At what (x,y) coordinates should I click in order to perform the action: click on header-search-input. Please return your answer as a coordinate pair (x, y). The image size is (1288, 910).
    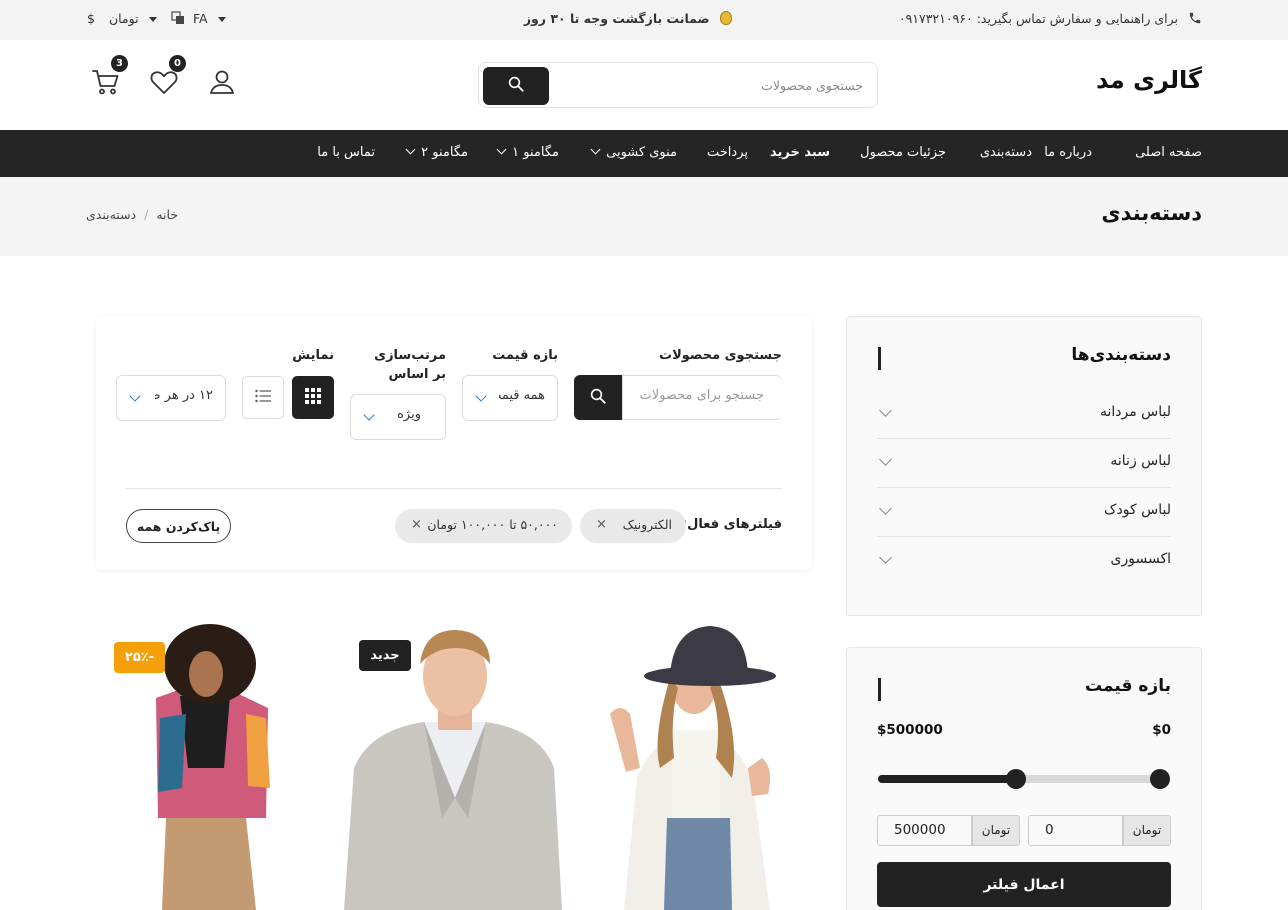
    Looking at the image, I should click on (713, 85).